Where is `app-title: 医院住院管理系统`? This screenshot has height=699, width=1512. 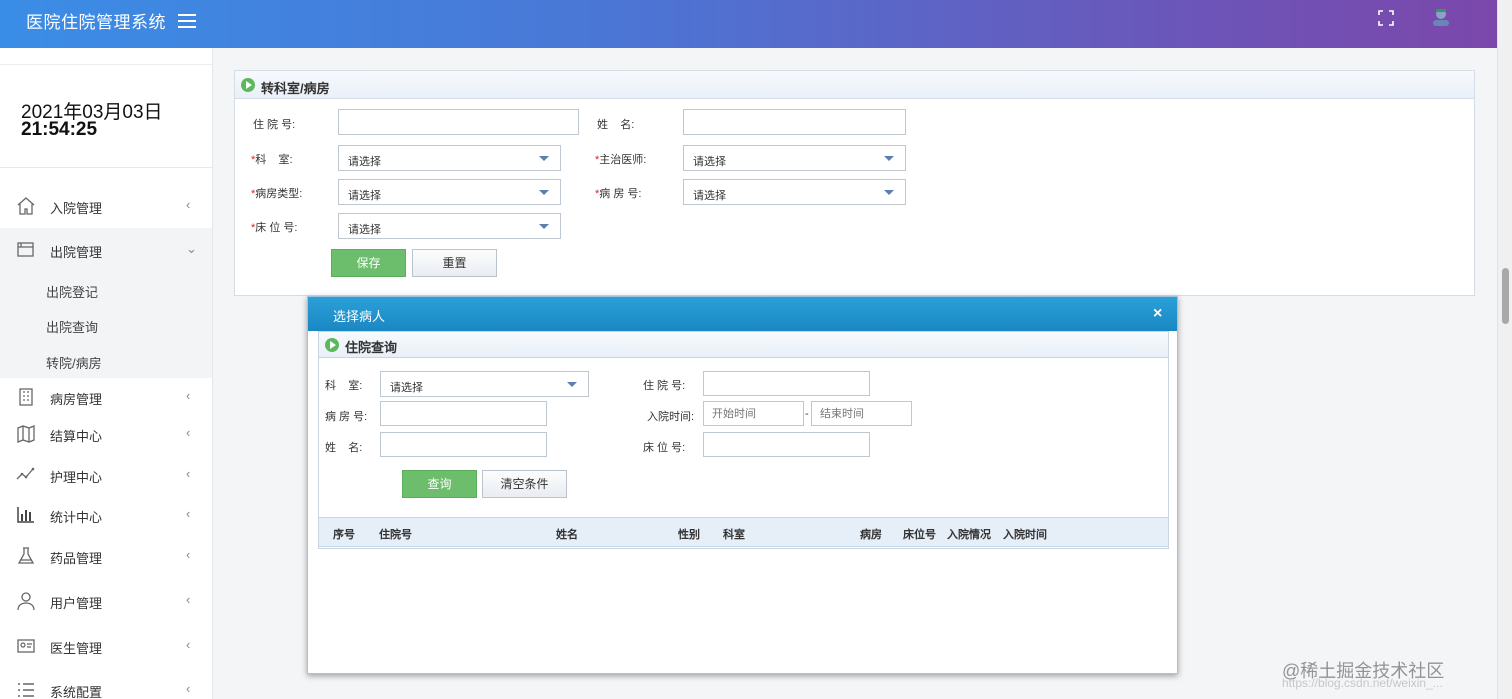 app-title: 医院住院管理系统 is located at coordinates (96, 22).